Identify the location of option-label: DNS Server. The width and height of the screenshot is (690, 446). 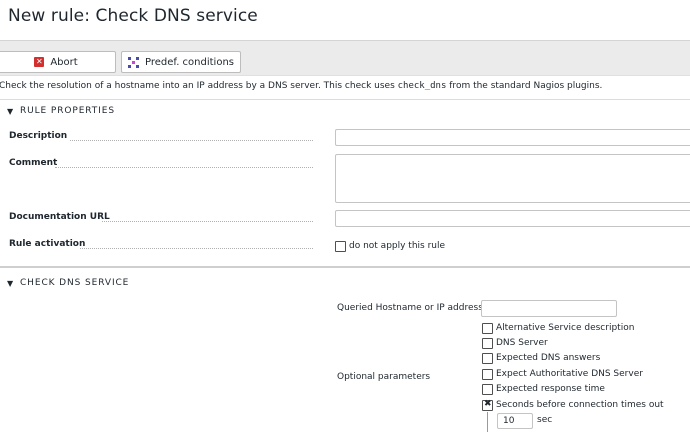
(522, 343).